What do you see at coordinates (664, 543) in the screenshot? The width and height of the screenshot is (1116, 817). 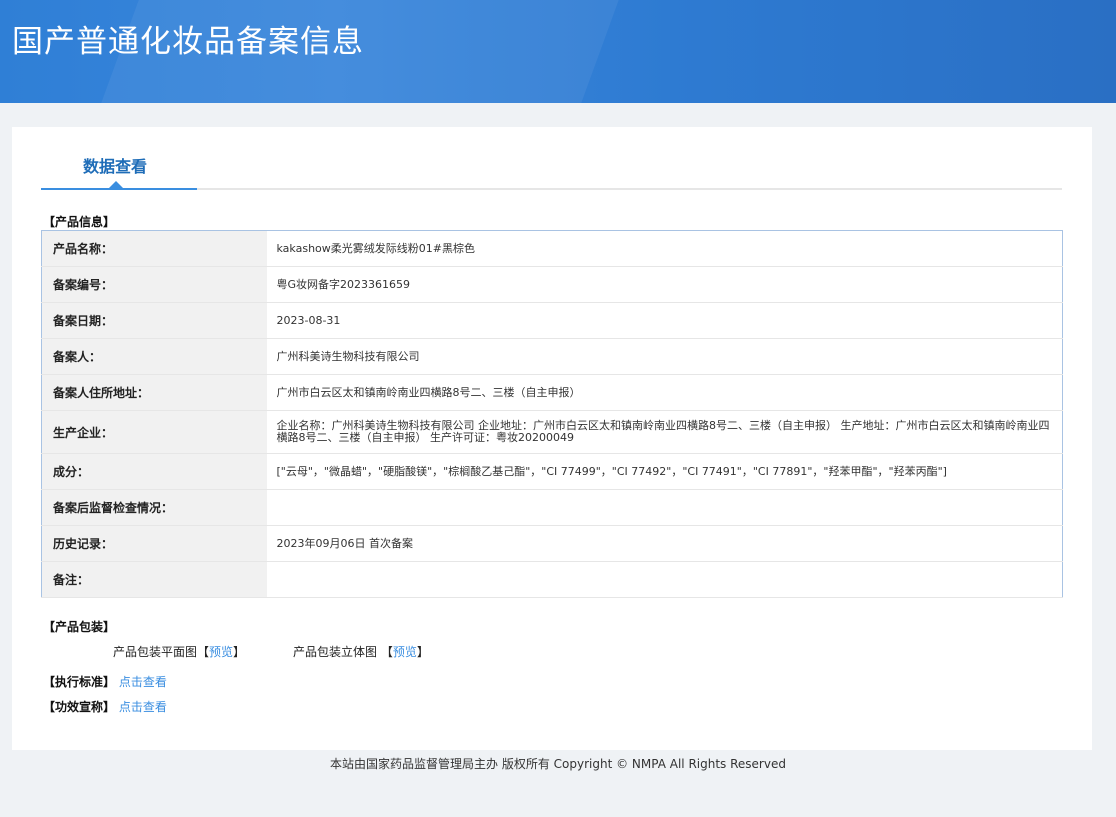 I see `row-value: 2023年09月06日 首次备案` at bounding box center [664, 543].